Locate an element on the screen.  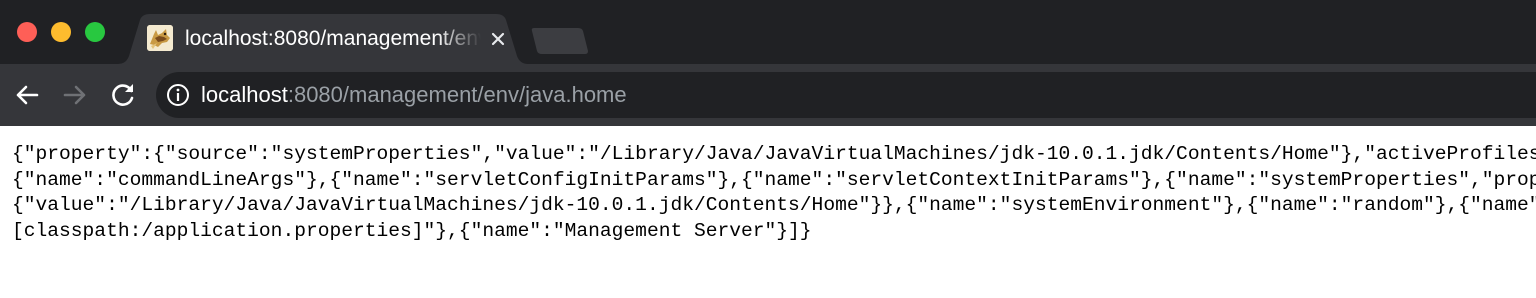
url-text: localhost:8080/management/env/java.home is located at coordinates (414, 95).